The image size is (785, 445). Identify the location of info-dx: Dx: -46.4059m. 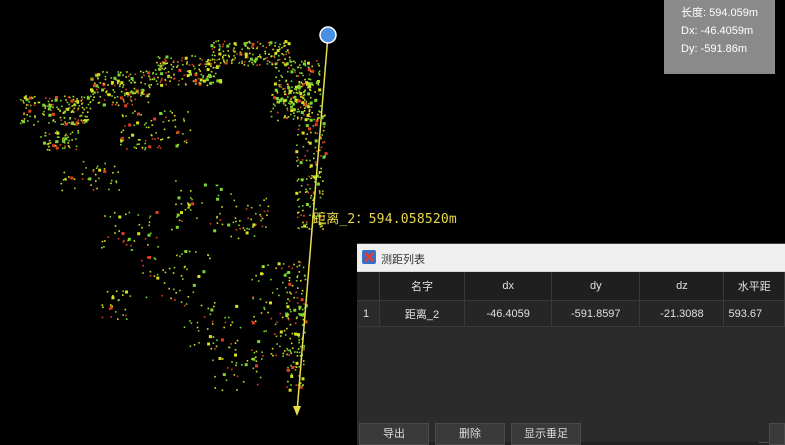
(717, 31).